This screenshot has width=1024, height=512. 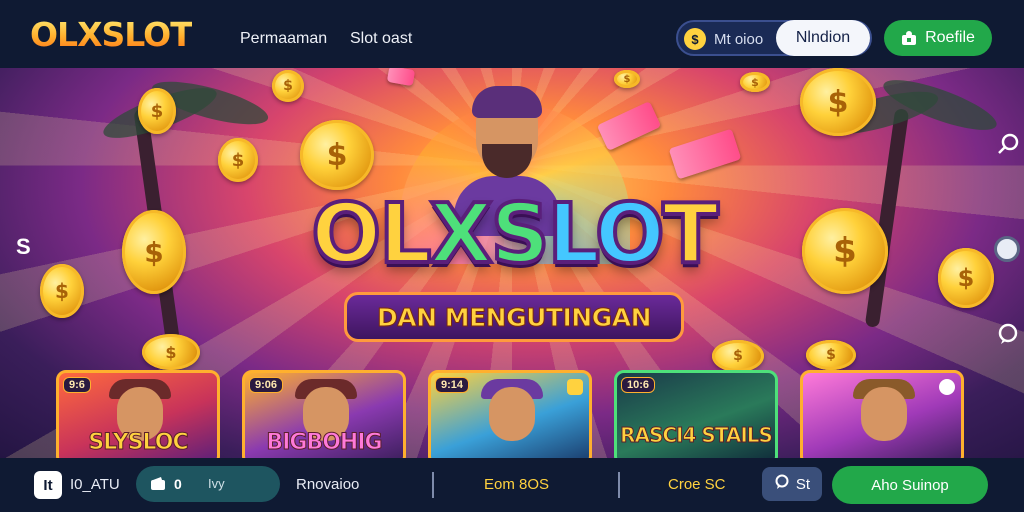 What do you see at coordinates (324, 414) in the screenshot?
I see `game-card: 9:06 BIGBOHIG` at bounding box center [324, 414].